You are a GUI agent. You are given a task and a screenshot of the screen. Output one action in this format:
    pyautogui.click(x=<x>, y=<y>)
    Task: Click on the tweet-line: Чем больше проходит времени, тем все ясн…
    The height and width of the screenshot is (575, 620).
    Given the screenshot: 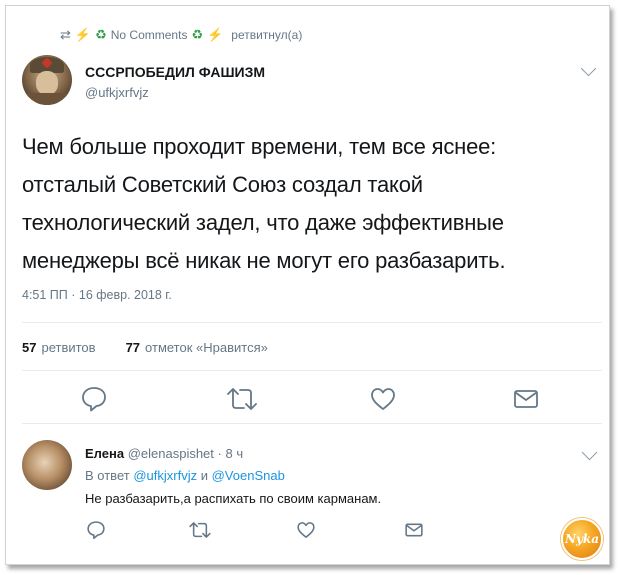 What is the action you would take?
    pyautogui.click(x=259, y=146)
    